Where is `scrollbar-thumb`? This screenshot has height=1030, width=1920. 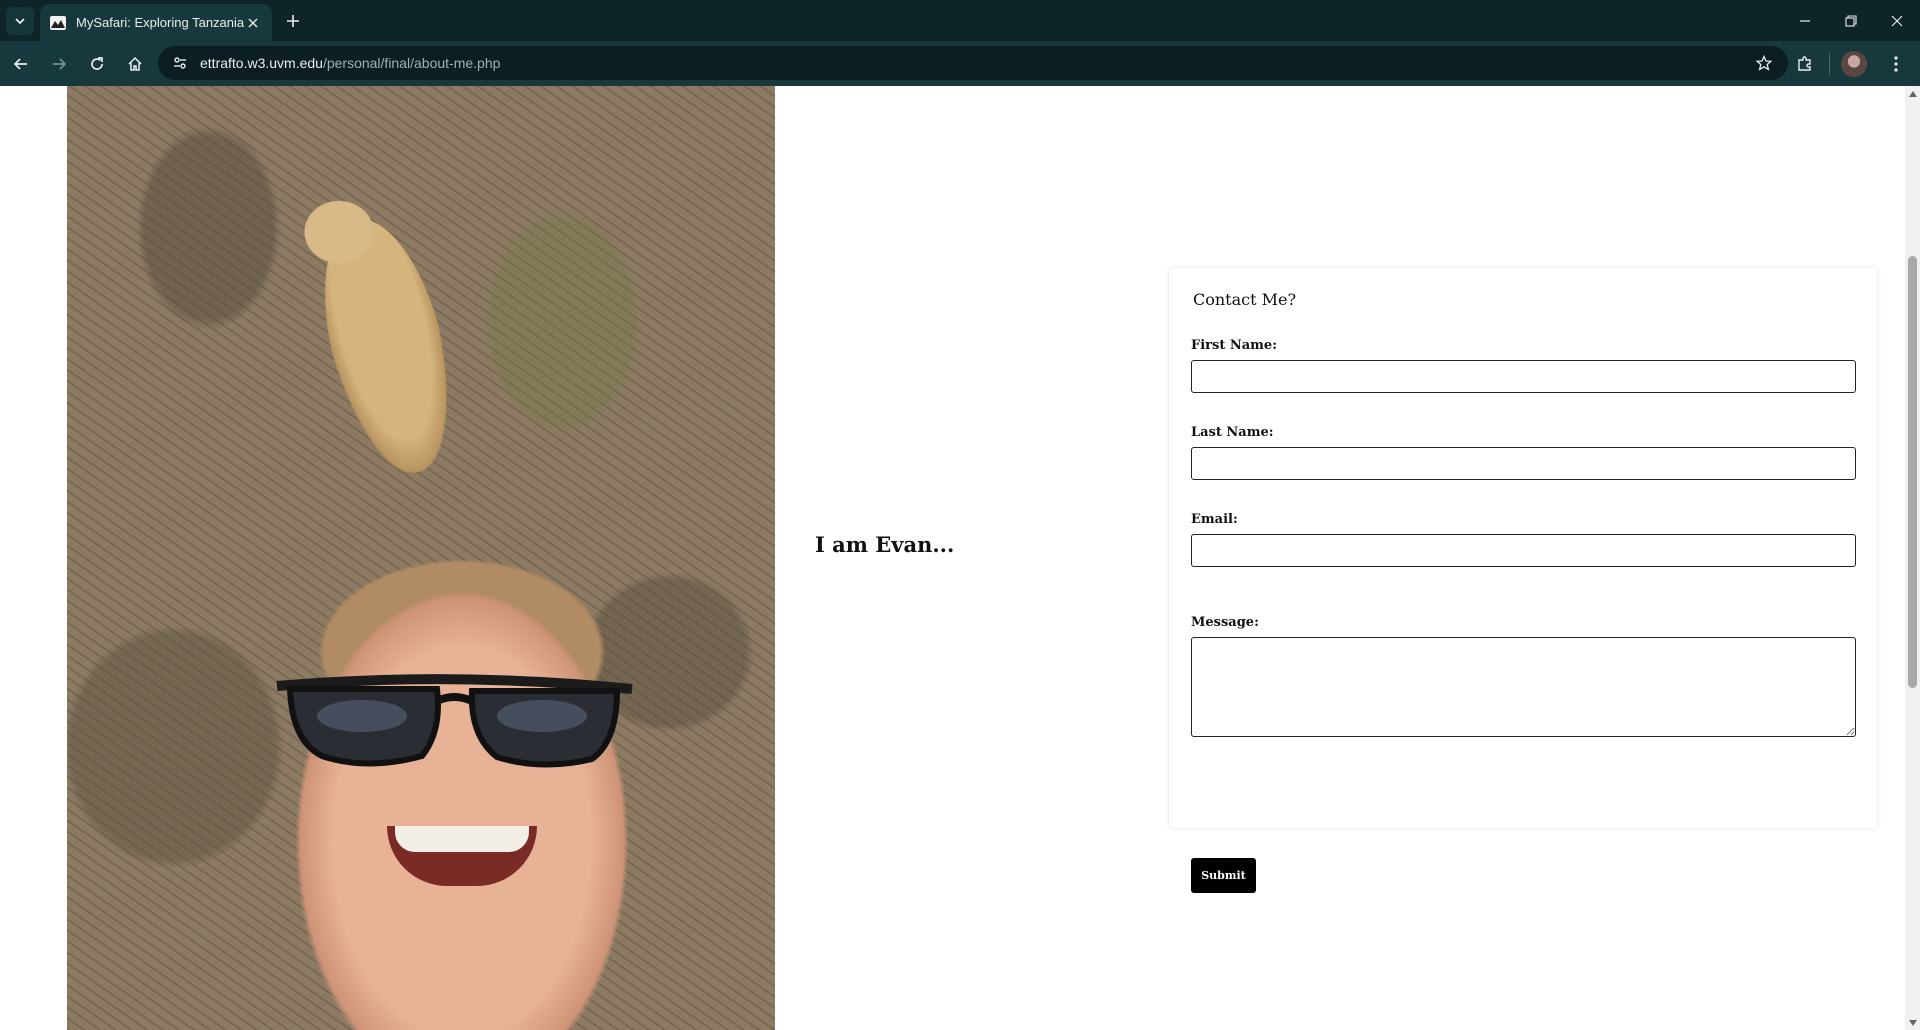
scrollbar-thumb is located at coordinates (1912, 472).